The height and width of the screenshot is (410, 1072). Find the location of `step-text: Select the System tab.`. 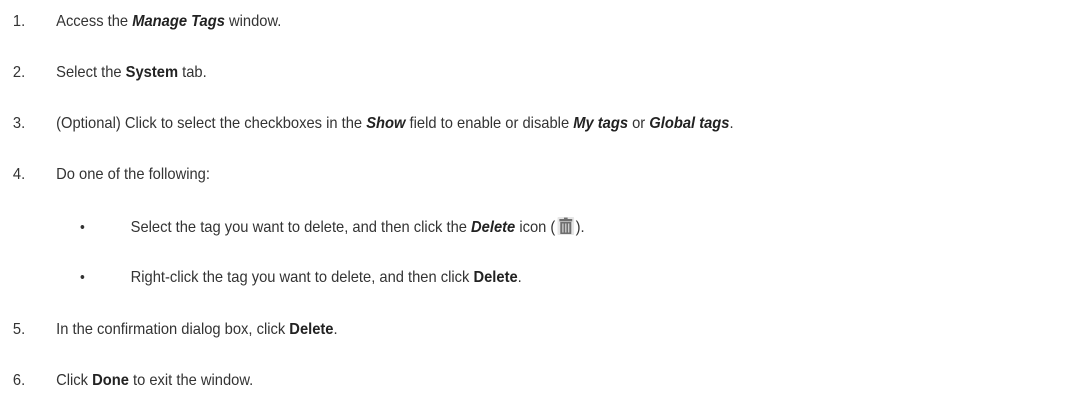

step-text: Select the System tab. is located at coordinates (131, 72).